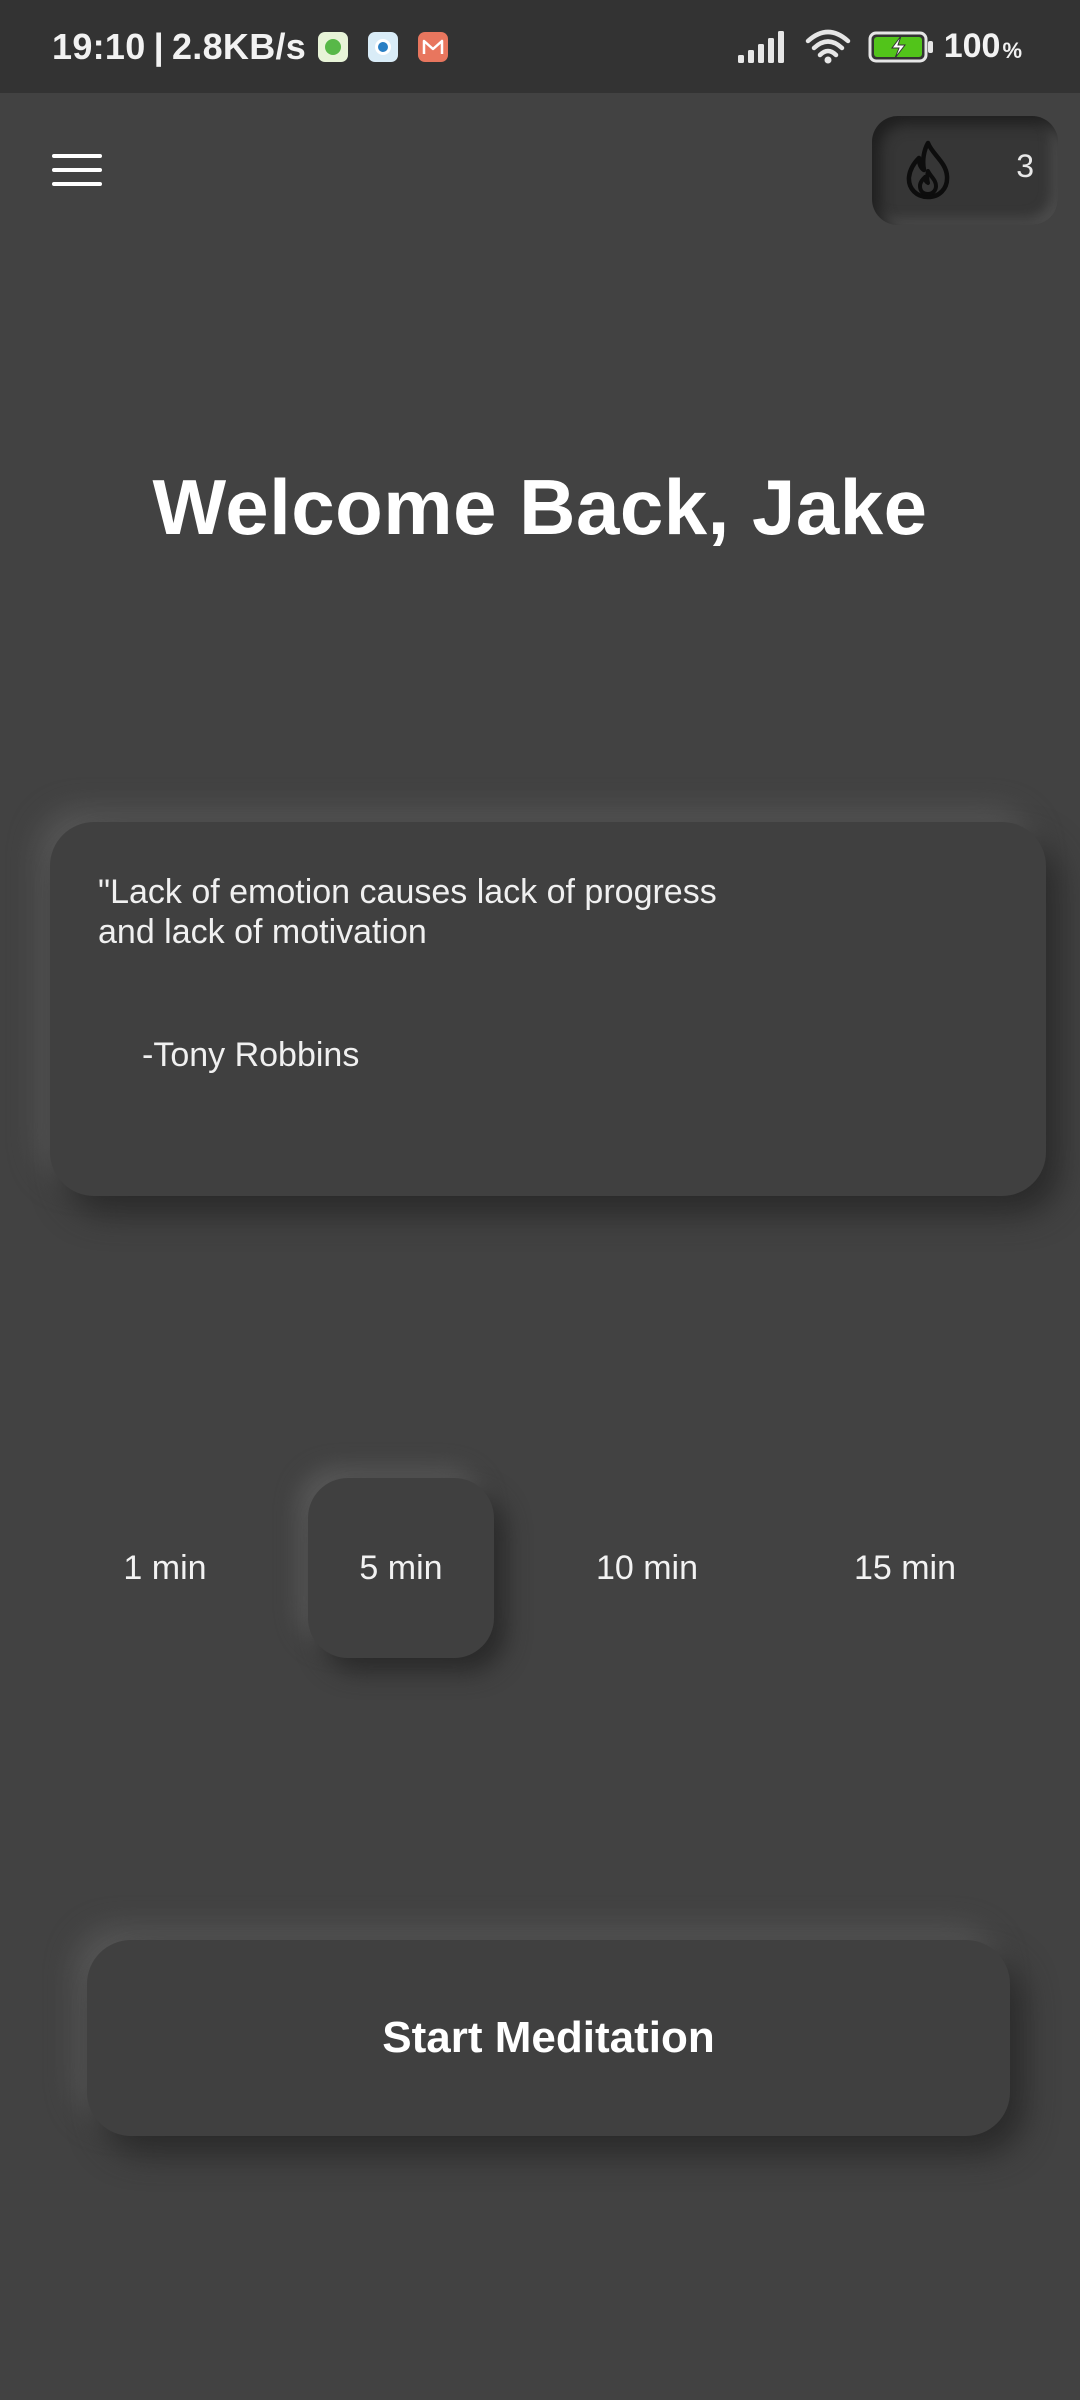  Describe the element at coordinates (1012, 50) in the screenshot. I see `battery-percent-sign: %` at that location.